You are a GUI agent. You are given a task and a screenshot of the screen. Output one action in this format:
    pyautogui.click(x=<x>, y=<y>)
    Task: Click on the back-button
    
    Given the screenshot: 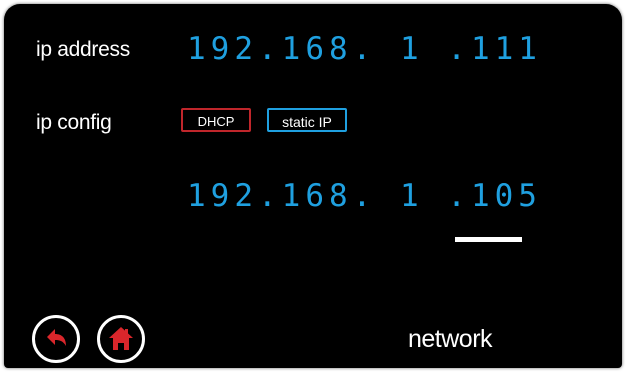 What is the action you would take?
    pyautogui.click(x=56, y=339)
    